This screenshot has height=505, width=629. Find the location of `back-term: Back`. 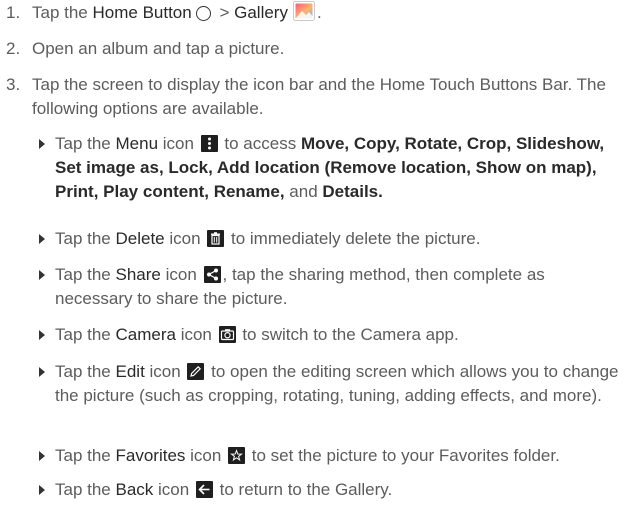

back-term: Back is located at coordinates (134, 489).